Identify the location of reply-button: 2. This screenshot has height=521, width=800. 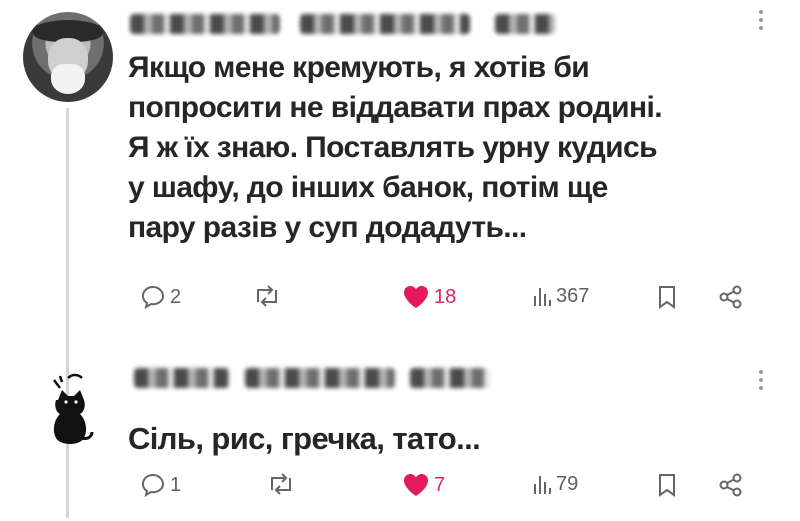
(160, 297).